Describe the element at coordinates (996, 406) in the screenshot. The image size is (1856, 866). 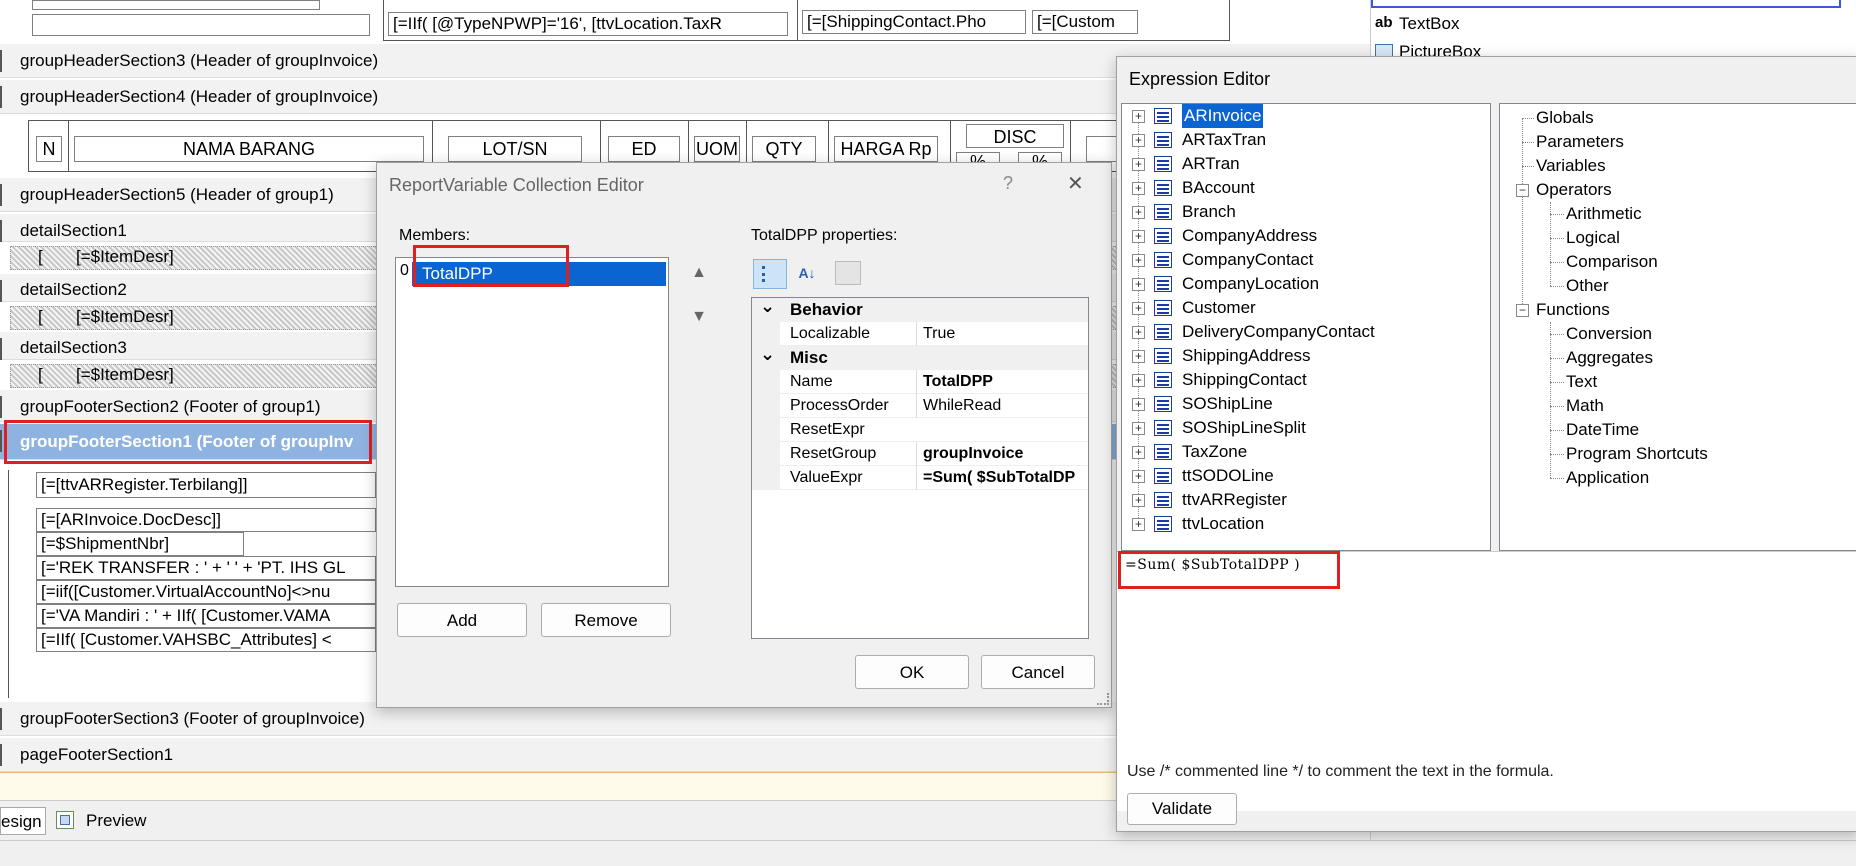
I see `property-value: WhileRead` at that location.